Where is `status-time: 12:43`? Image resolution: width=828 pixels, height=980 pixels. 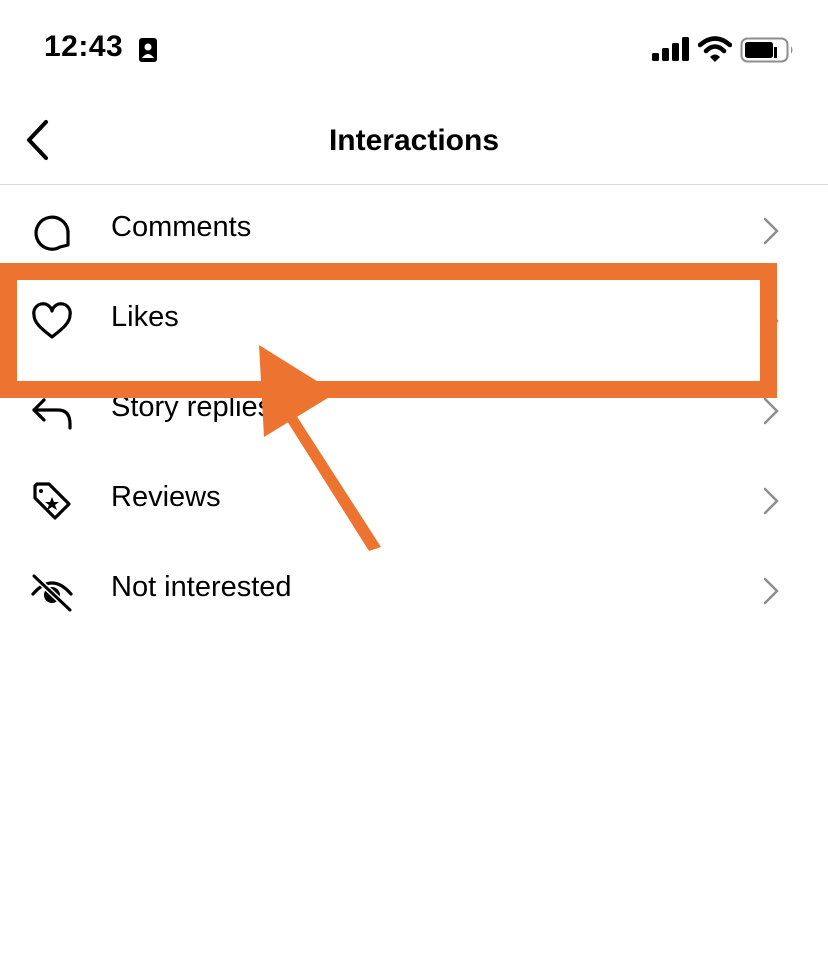
status-time: 12:43 is located at coordinates (84, 46).